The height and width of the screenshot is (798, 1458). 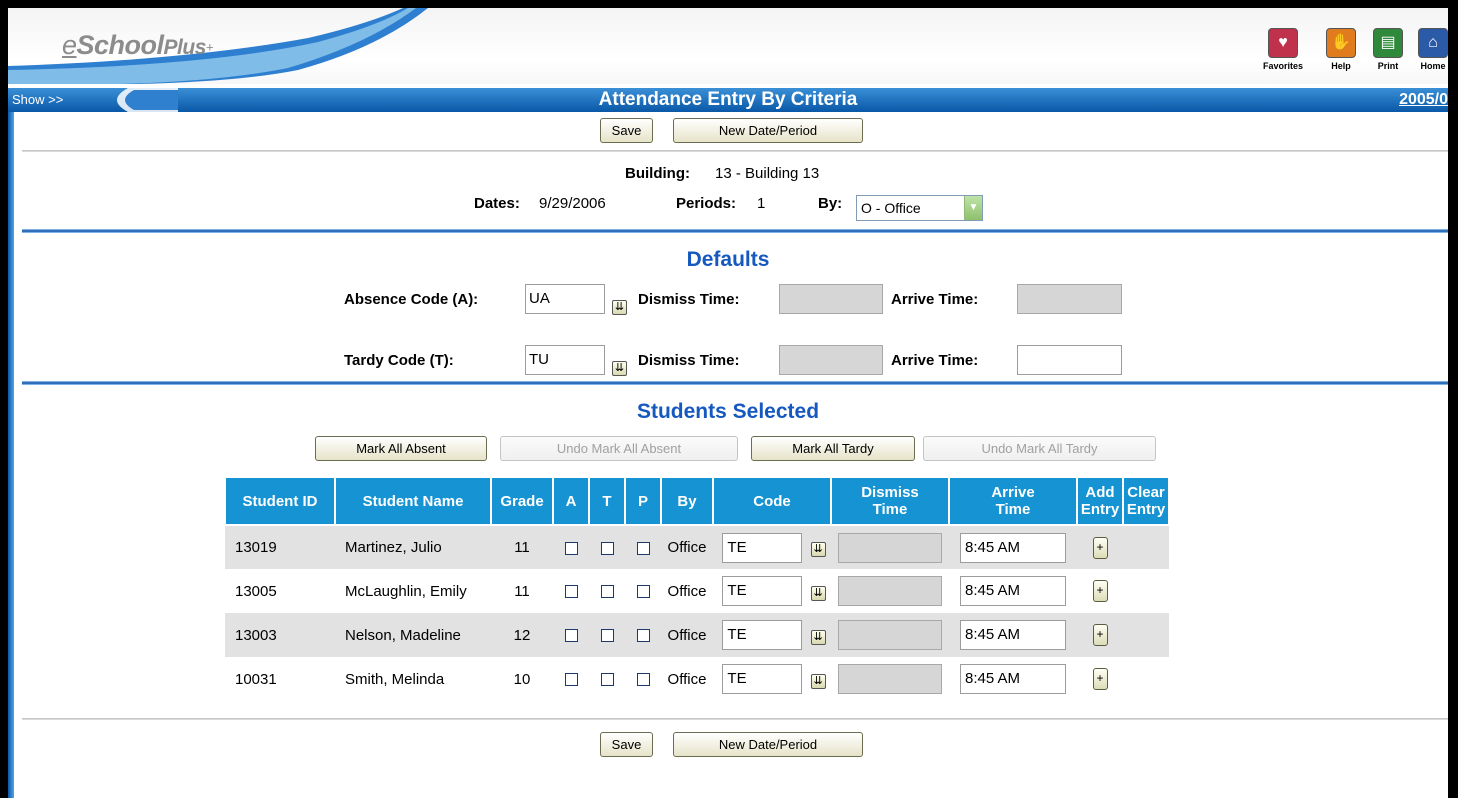 What do you see at coordinates (891, 208) in the screenshot?
I see `by-select-value: O - Office` at bounding box center [891, 208].